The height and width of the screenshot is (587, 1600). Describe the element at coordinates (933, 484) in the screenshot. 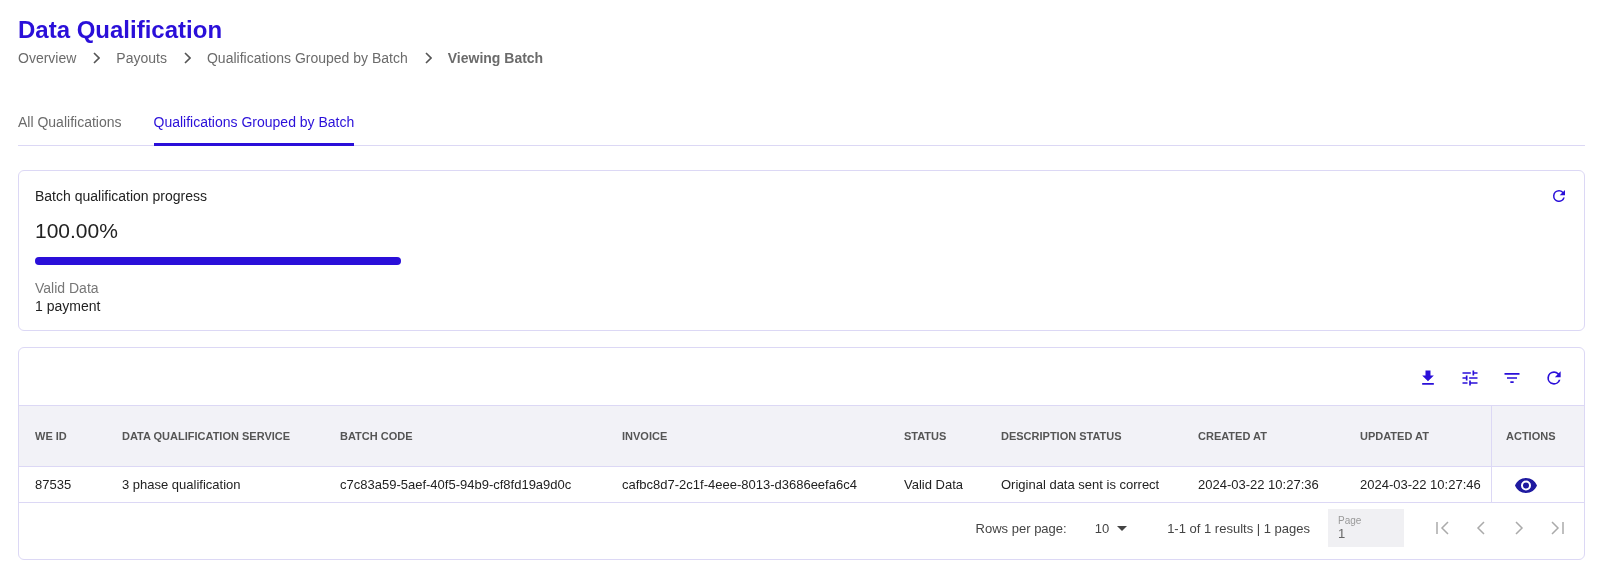

I see `table-cell-text: Valid Data` at that location.